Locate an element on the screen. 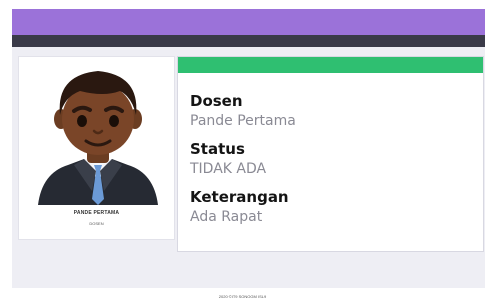  label-keterangan: Keterangan is located at coordinates (239, 197).